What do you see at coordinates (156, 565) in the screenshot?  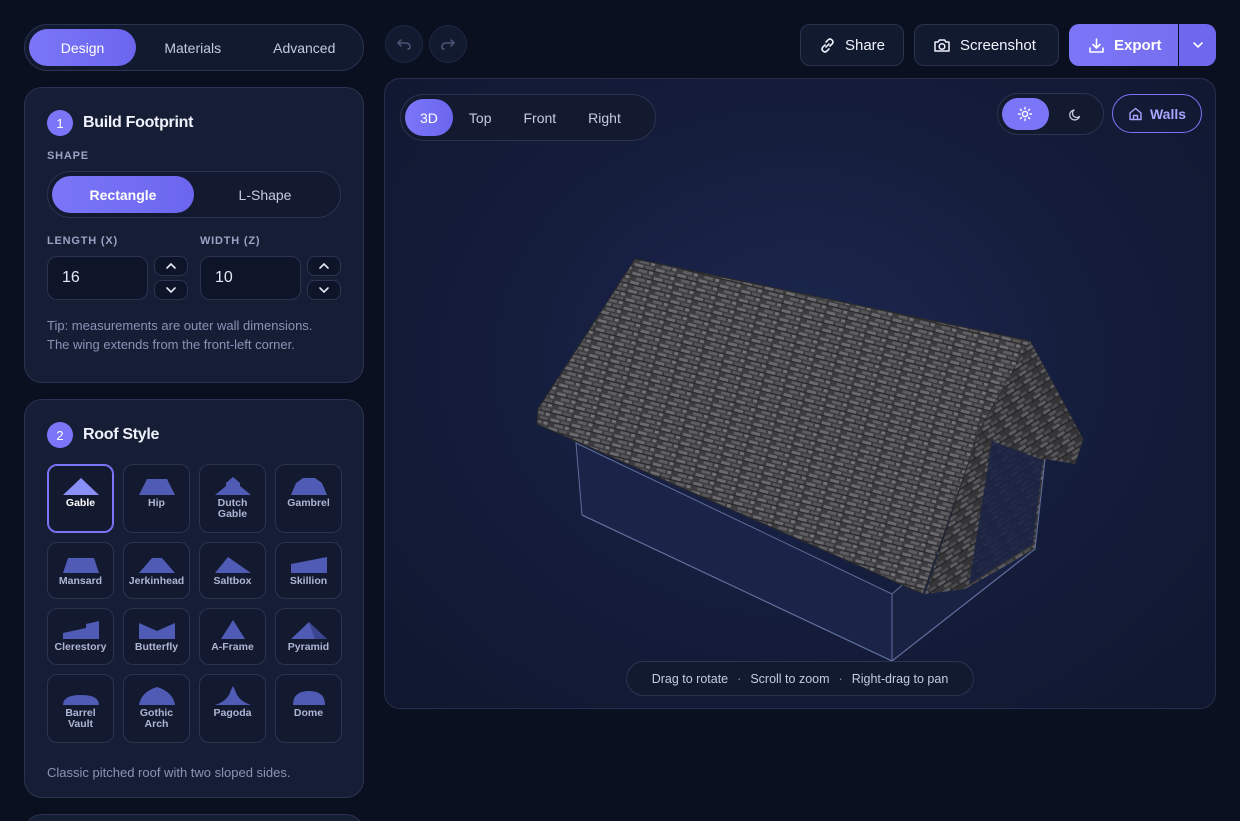 I see `jerkinhead-icon` at bounding box center [156, 565].